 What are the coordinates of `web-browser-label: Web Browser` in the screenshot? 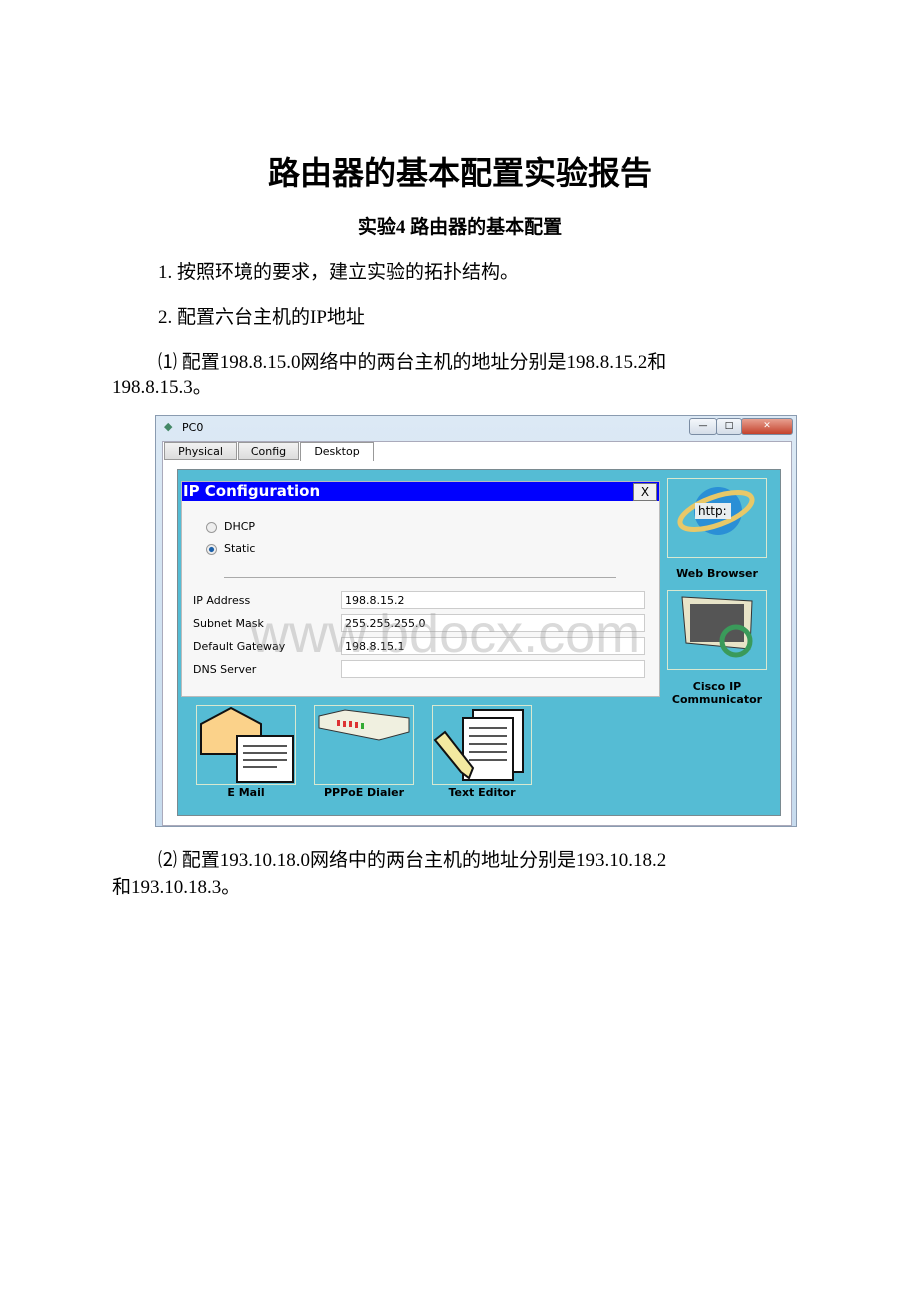 It's located at (717, 573).